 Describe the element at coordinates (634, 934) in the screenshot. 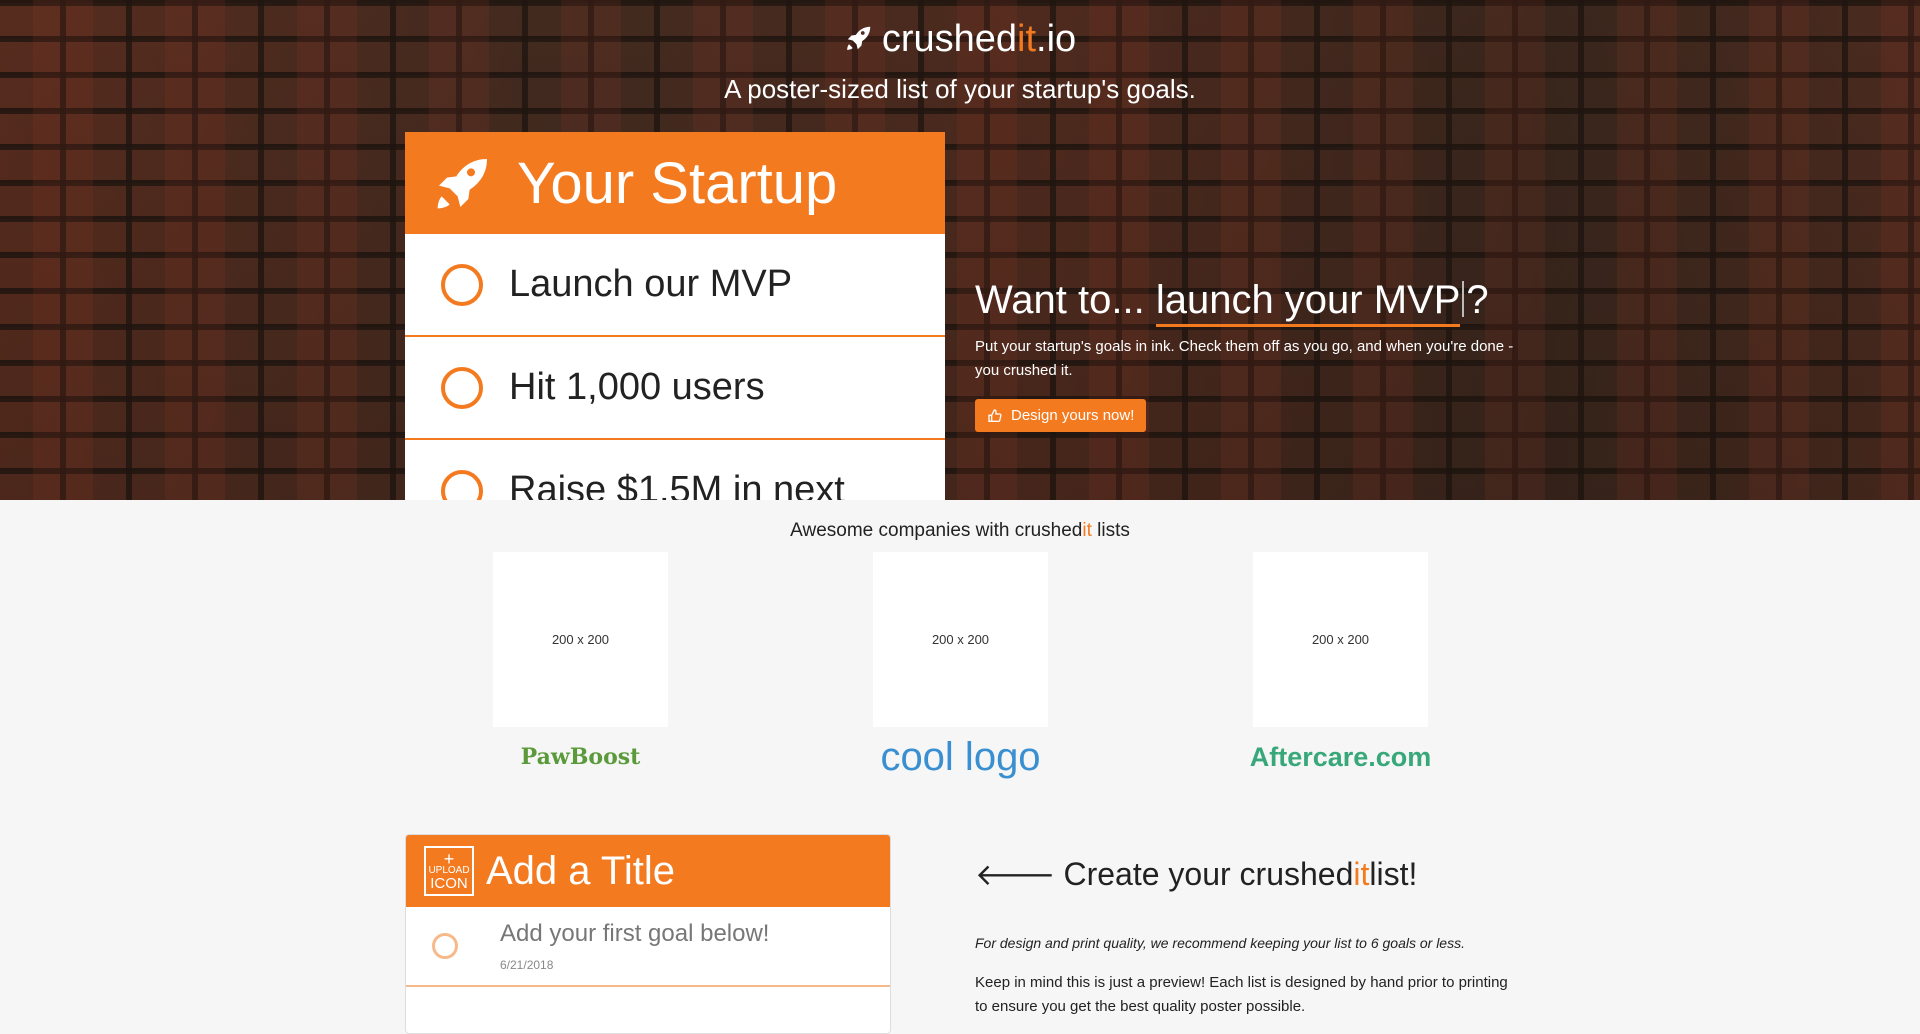

I see `goal-text: Add your first goal below!` at that location.